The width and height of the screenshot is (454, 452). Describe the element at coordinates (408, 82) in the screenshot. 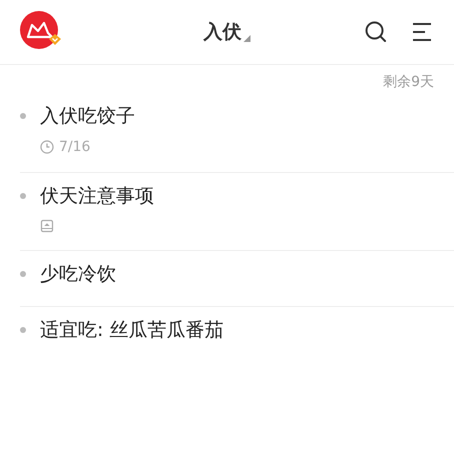

I see `days-remaining: 剩余9天` at that location.